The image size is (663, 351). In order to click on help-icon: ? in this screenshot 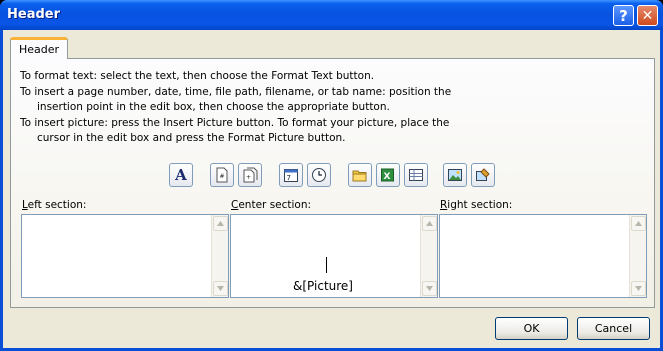, I will do `click(623, 15)`.